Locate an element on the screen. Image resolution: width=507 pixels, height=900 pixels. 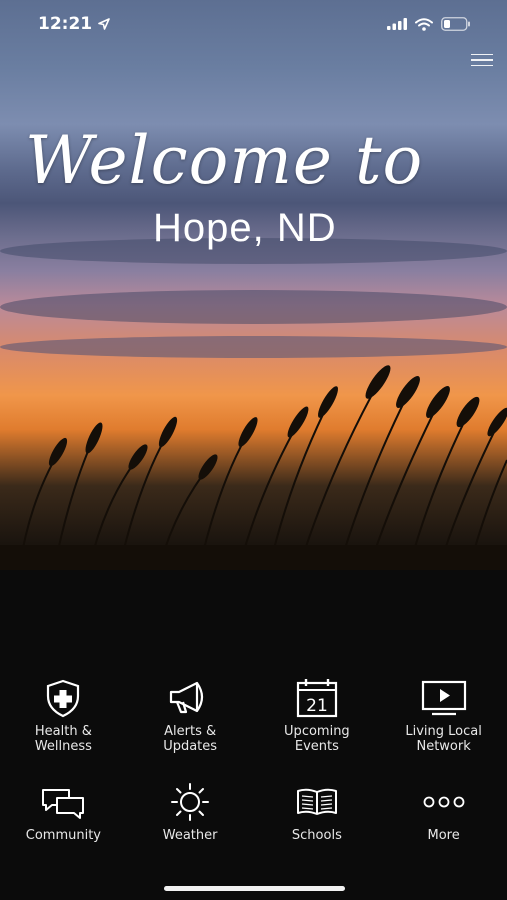
living-local-network-button: Living Local Network is located at coordinates (443, 727).